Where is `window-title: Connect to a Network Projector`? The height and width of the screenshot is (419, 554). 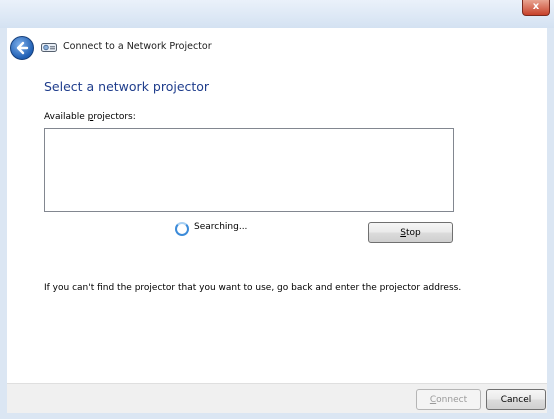 window-title: Connect to a Network Projector is located at coordinates (137, 46).